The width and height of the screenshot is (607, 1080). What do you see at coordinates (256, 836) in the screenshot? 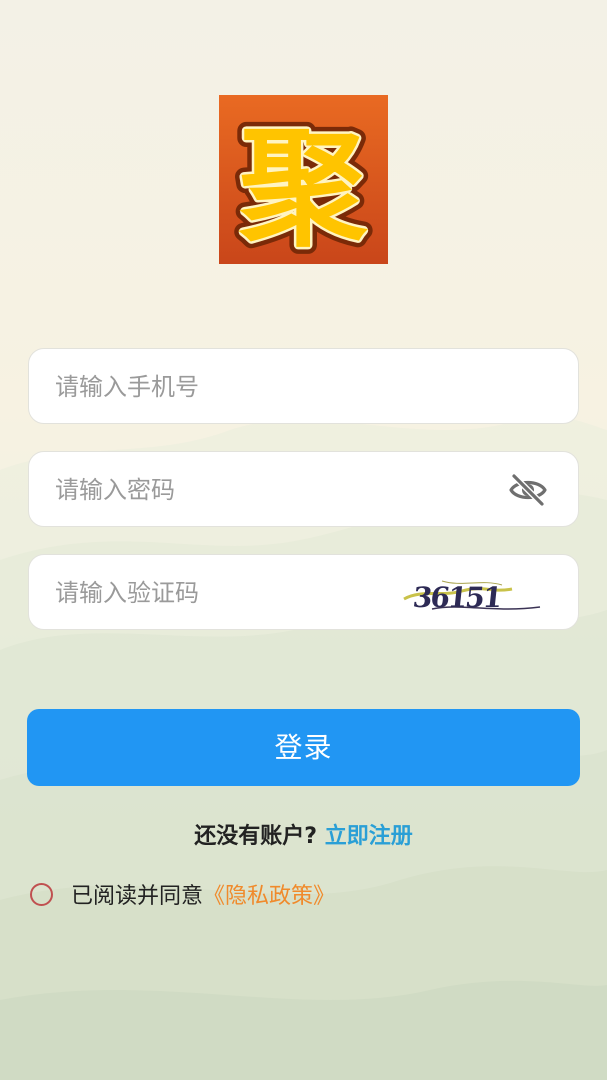
I see `register-prompt: 还没有账户?` at bounding box center [256, 836].